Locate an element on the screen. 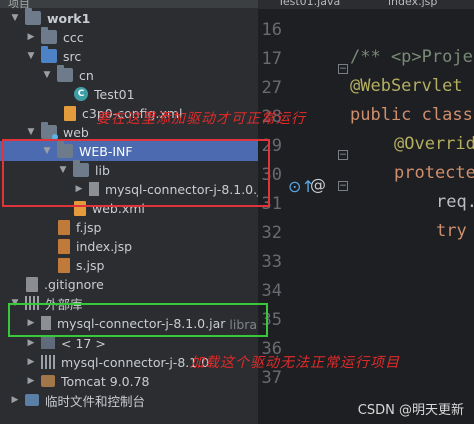 Image resolution: width=474 pixels, height=424 pixels. bottom-annotation-note: 加载这个驱动无法正常运行项目 is located at coordinates (295, 363).